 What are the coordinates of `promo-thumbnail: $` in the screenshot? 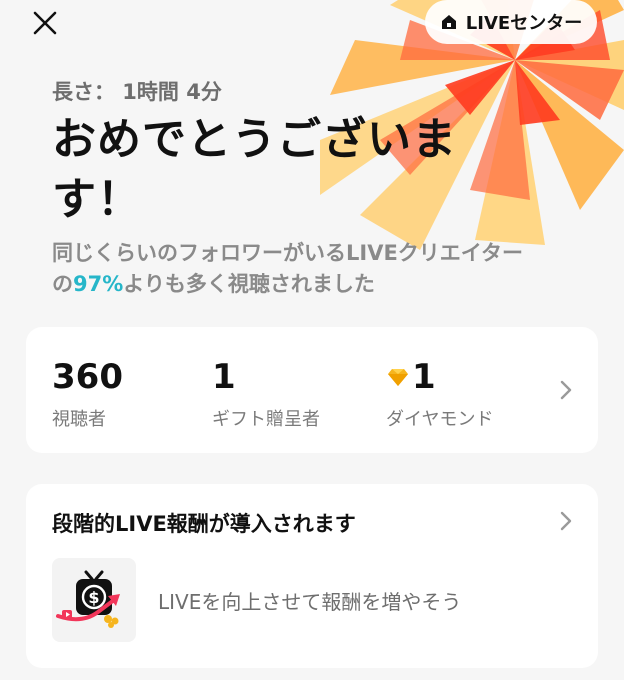 It's located at (94, 600).